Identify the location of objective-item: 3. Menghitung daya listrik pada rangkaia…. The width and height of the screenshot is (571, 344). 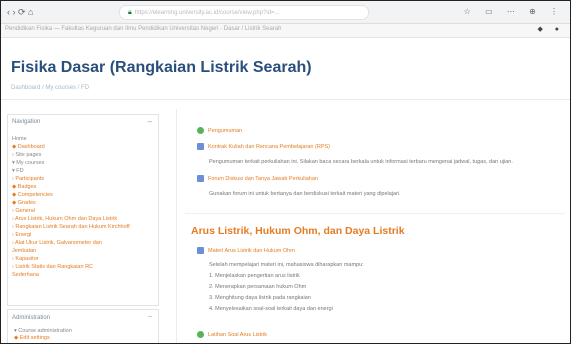
(260, 298).